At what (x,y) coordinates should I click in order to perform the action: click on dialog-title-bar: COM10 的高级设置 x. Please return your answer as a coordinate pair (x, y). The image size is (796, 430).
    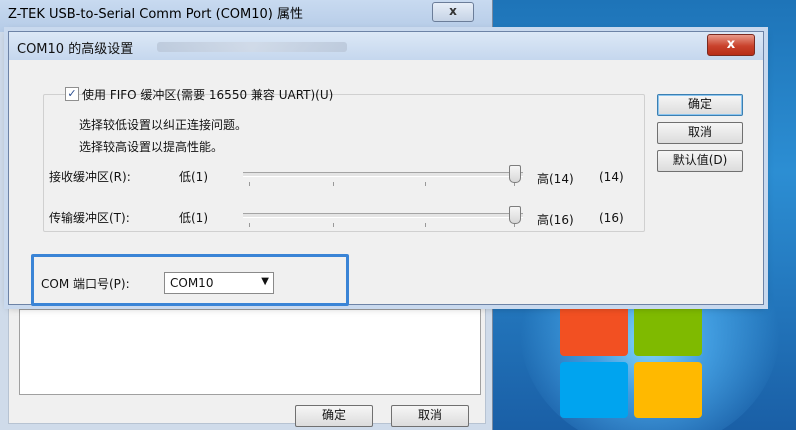
    Looking at the image, I should click on (386, 46).